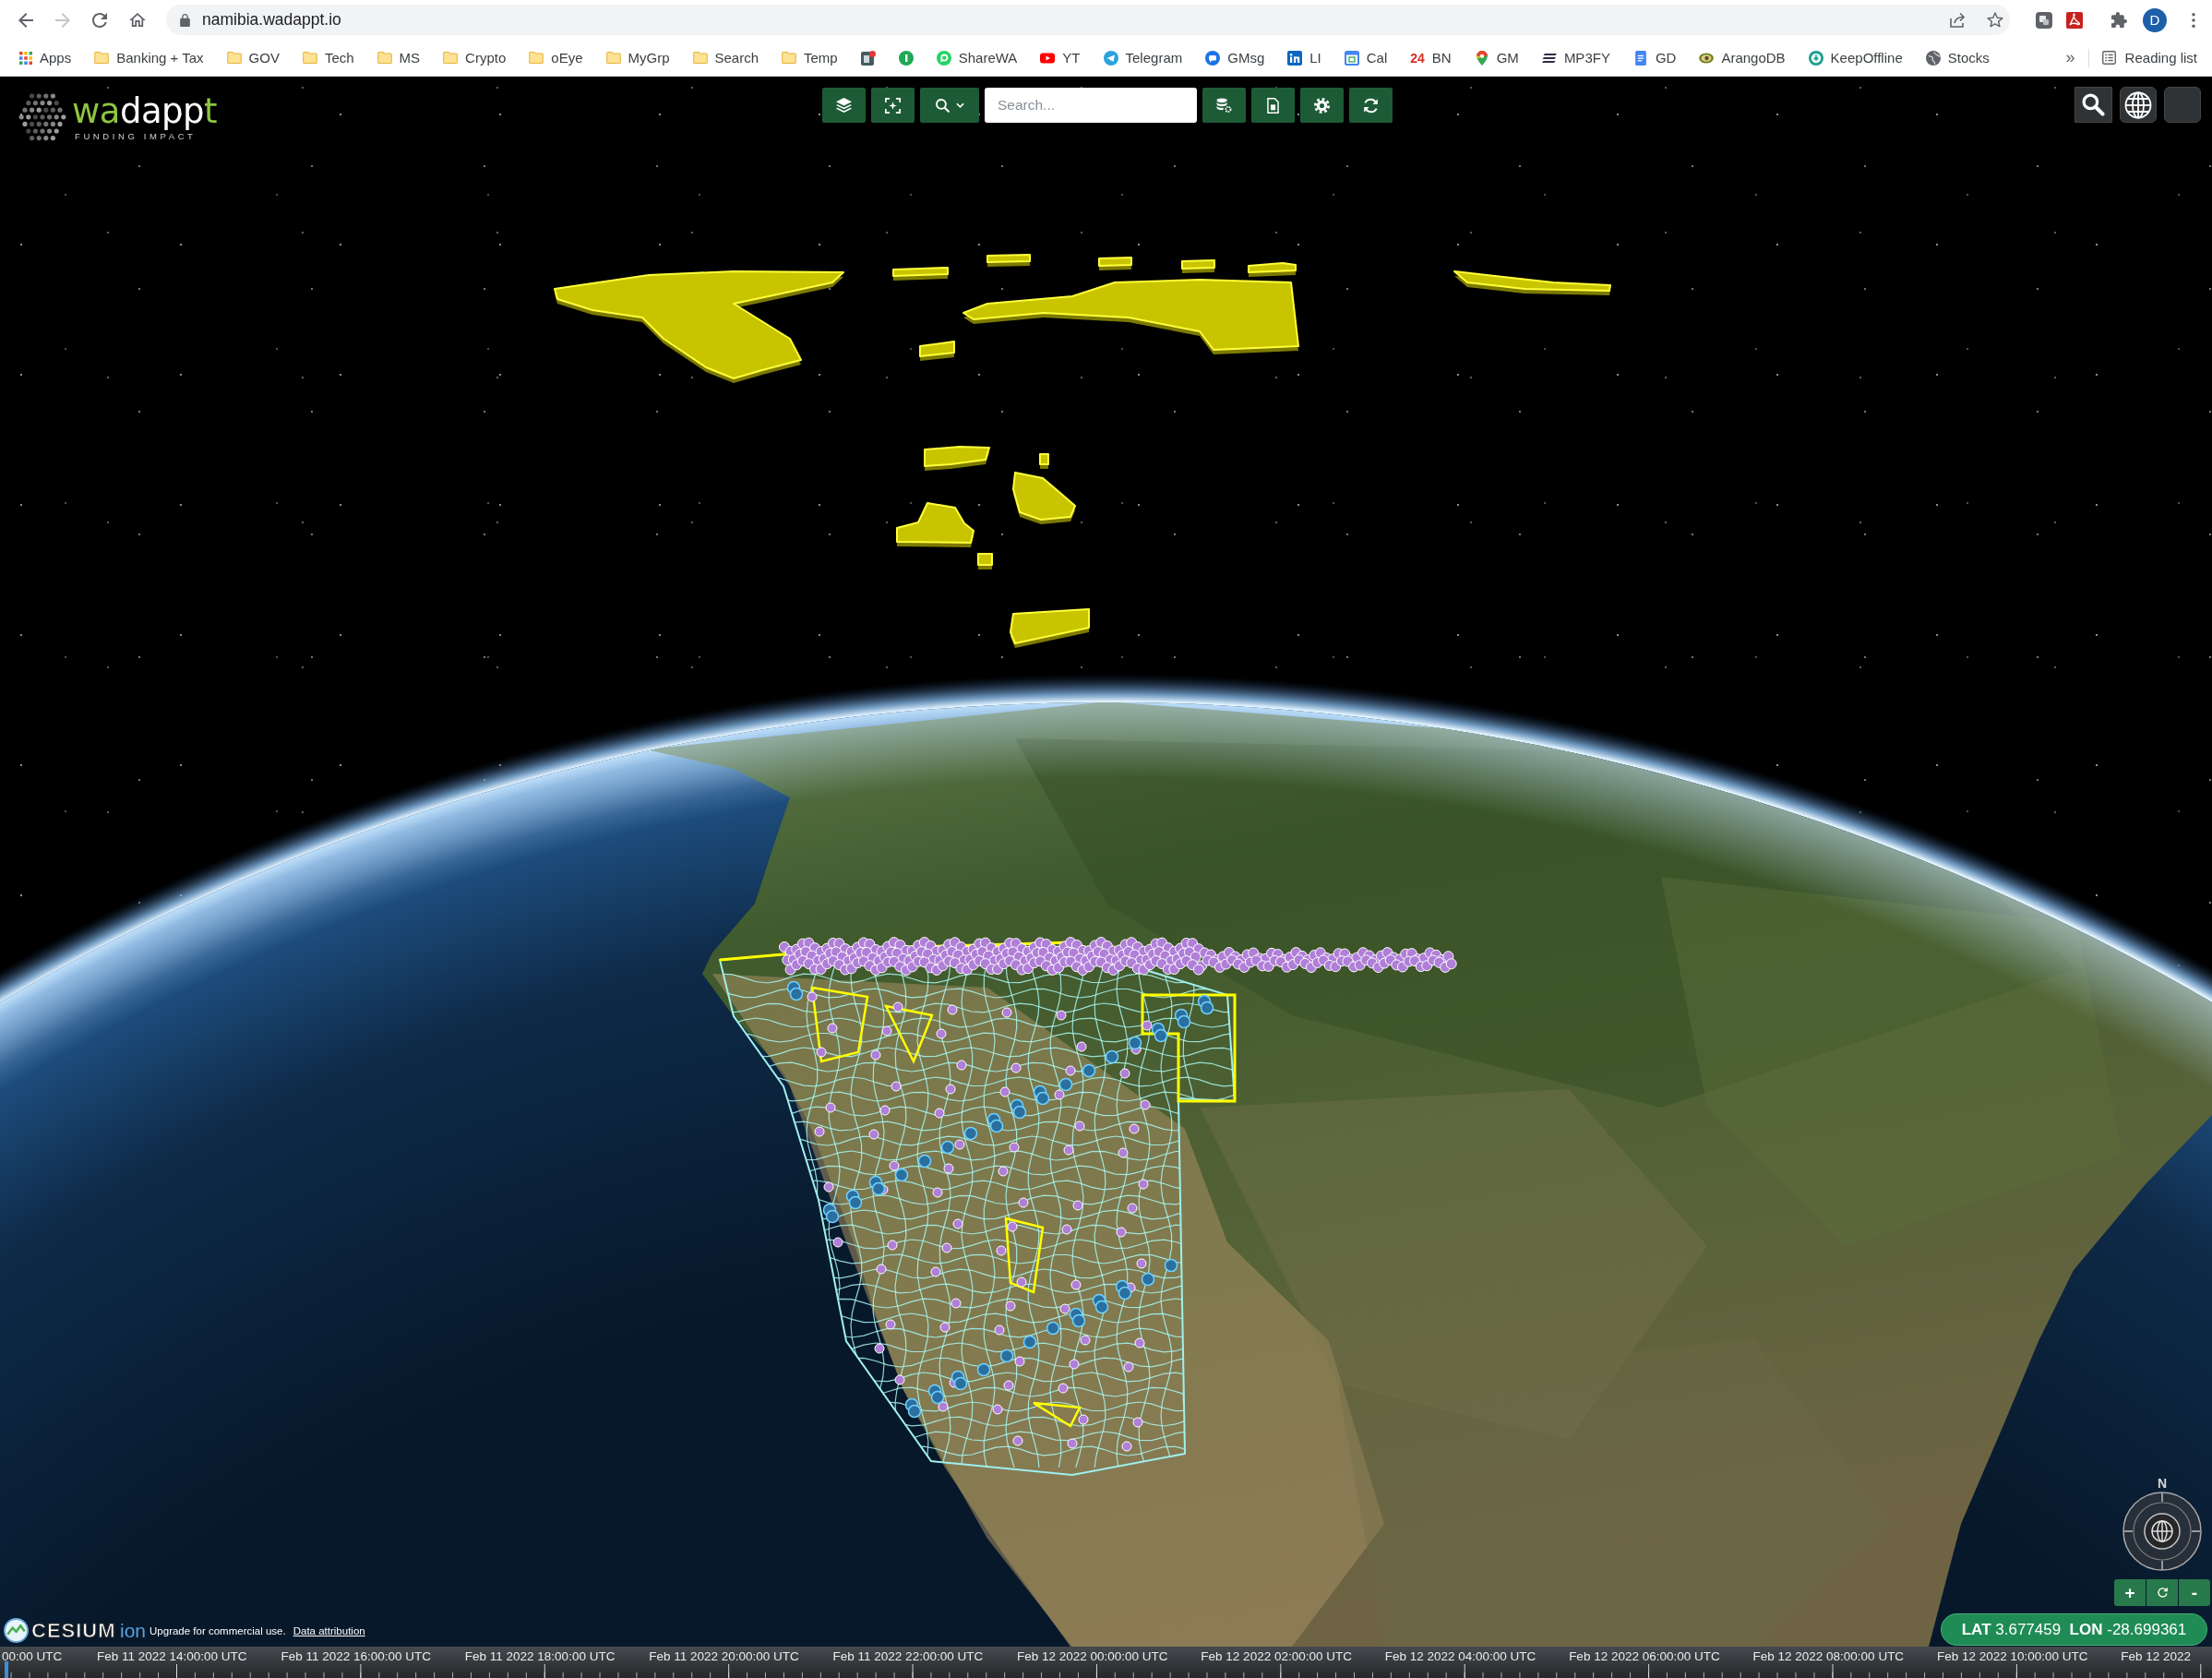  I want to click on paper-plane-icon, so click(1110, 58).